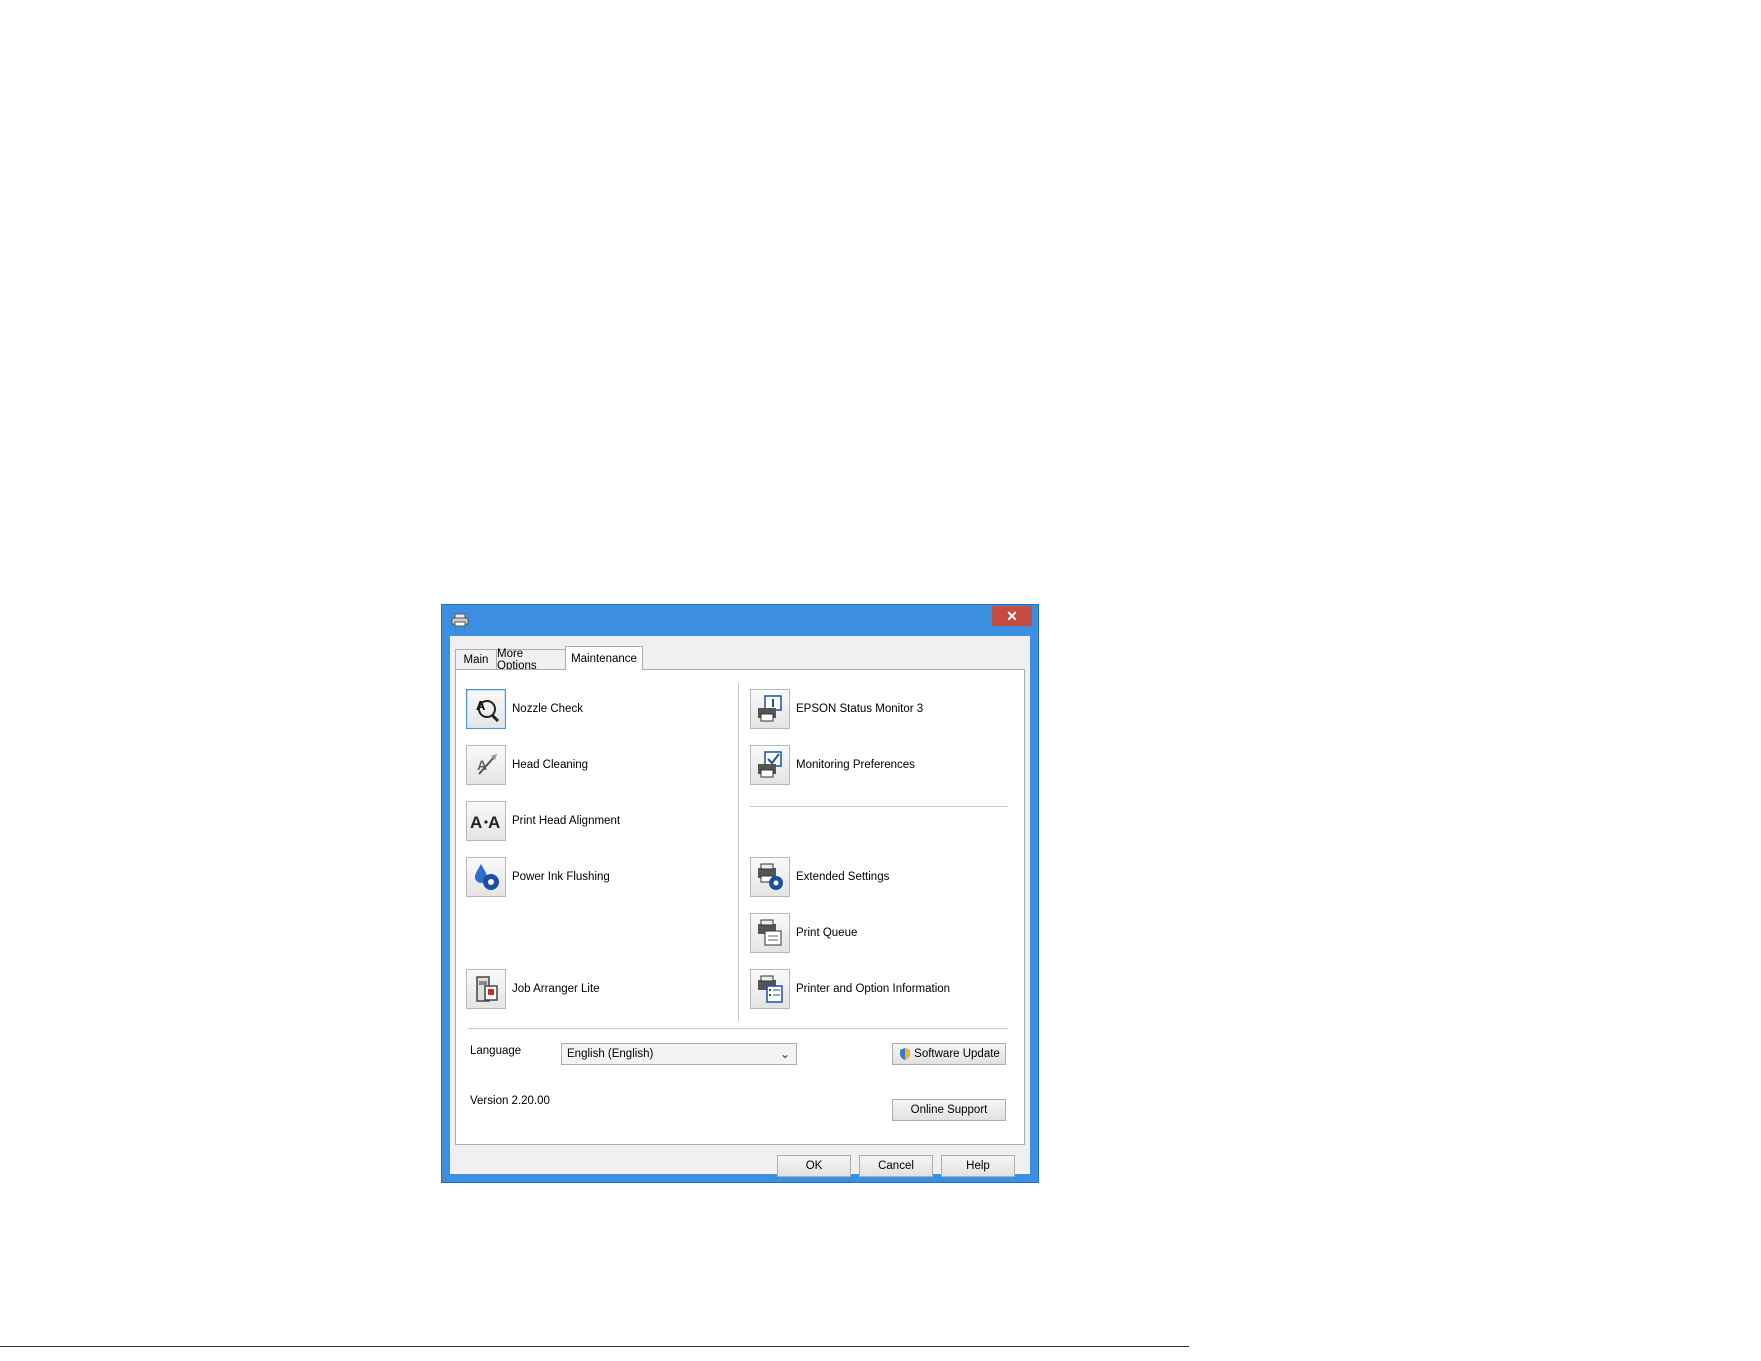 Image resolution: width=1761 pixels, height=1361 pixels. I want to click on job-arranger-lite-label: Job Arranger Lite, so click(556, 989).